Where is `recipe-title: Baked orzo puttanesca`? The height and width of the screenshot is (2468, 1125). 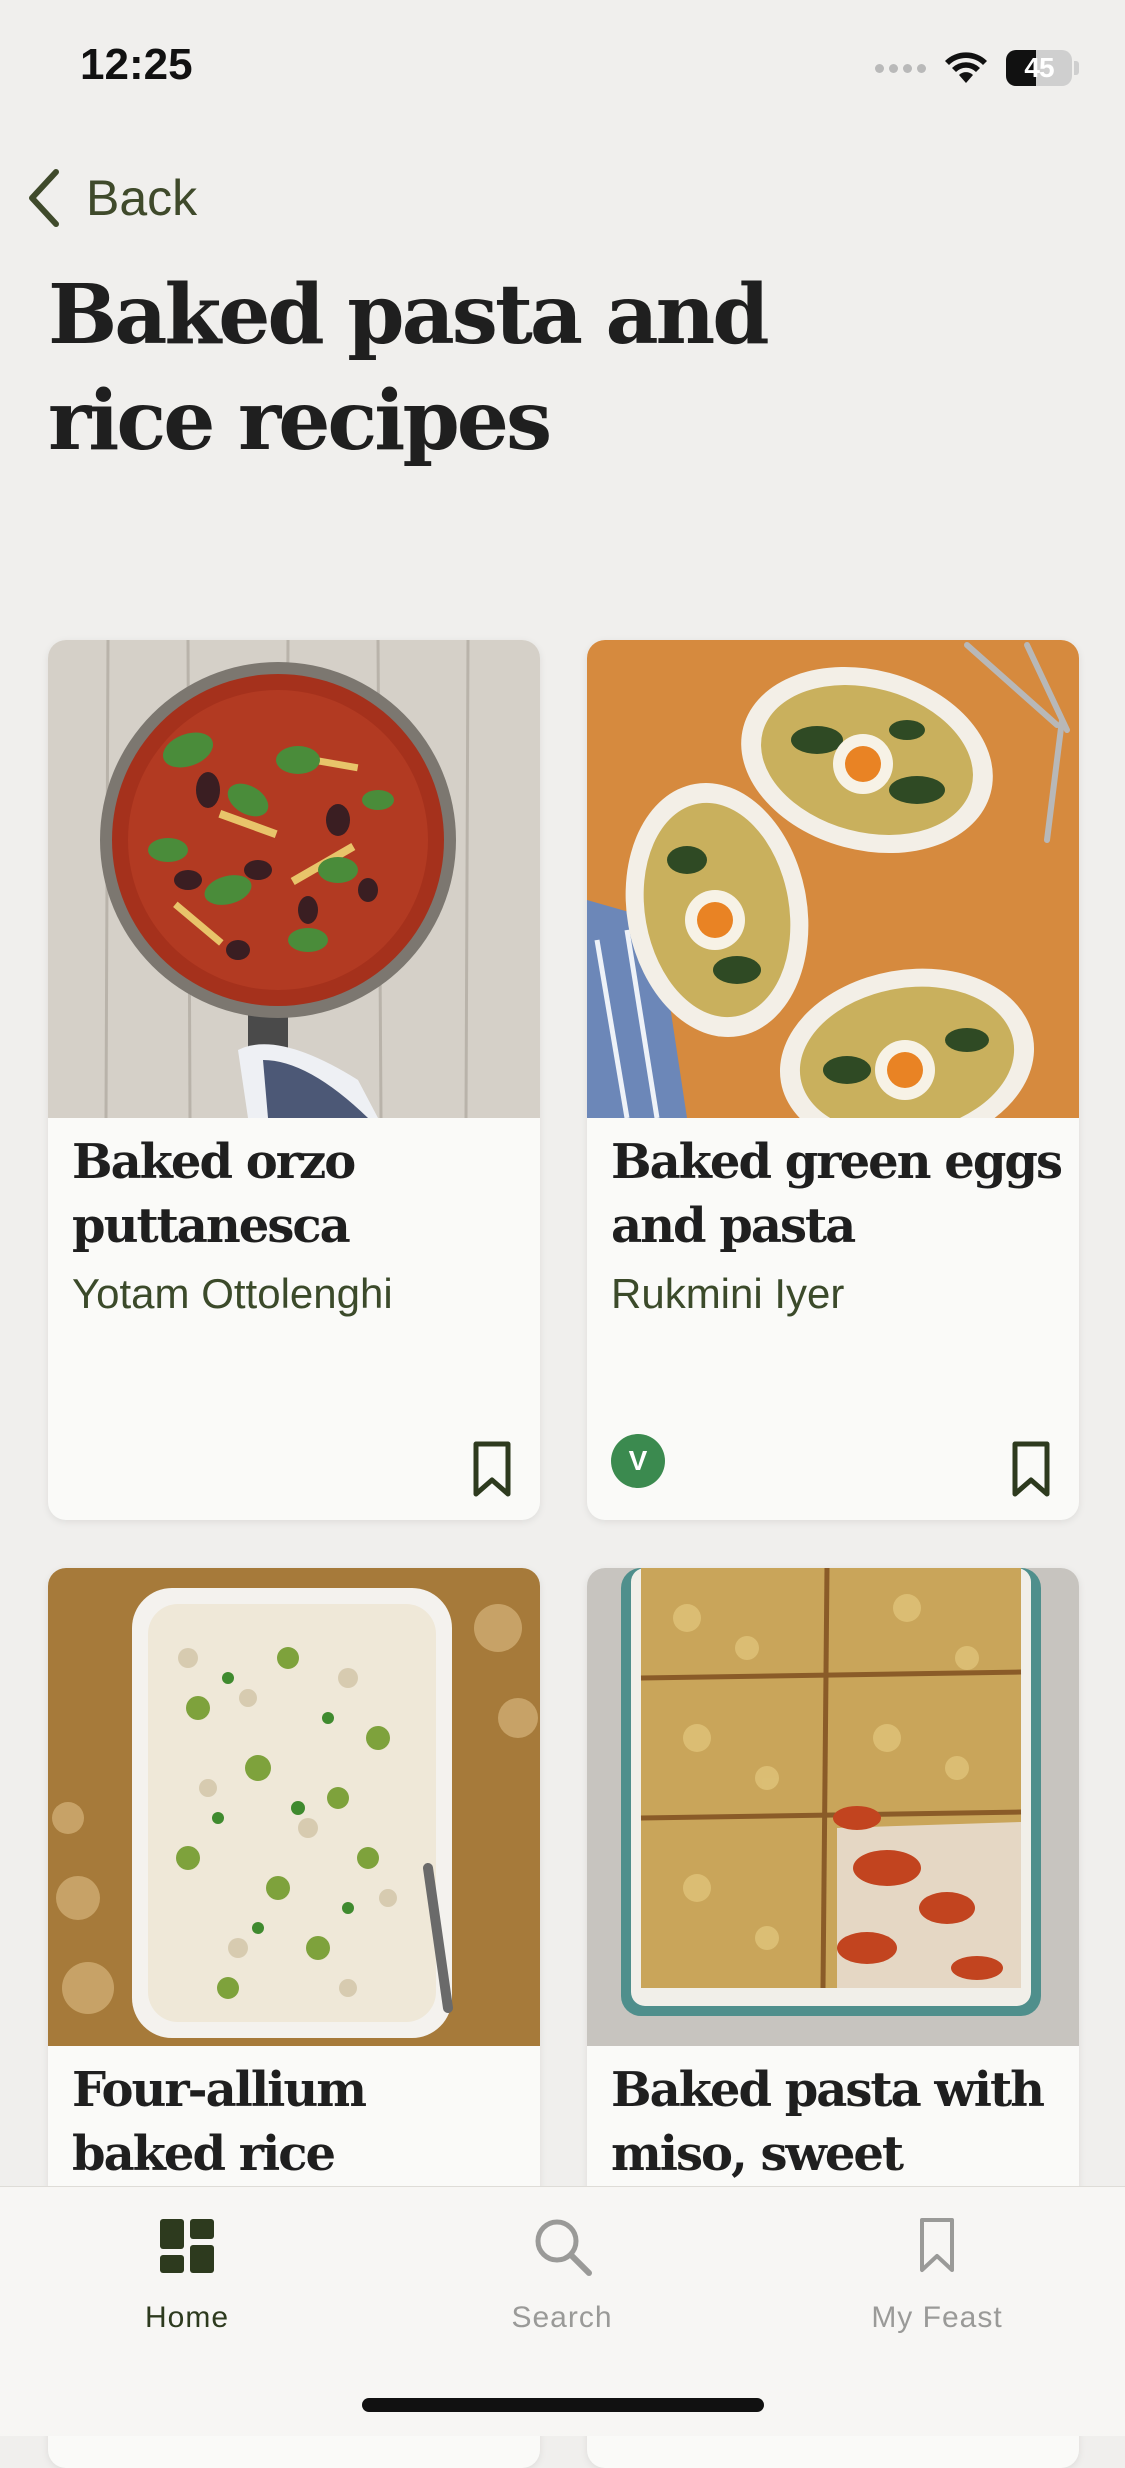
recipe-title: Baked orzo puttanesca is located at coordinates (297, 1194).